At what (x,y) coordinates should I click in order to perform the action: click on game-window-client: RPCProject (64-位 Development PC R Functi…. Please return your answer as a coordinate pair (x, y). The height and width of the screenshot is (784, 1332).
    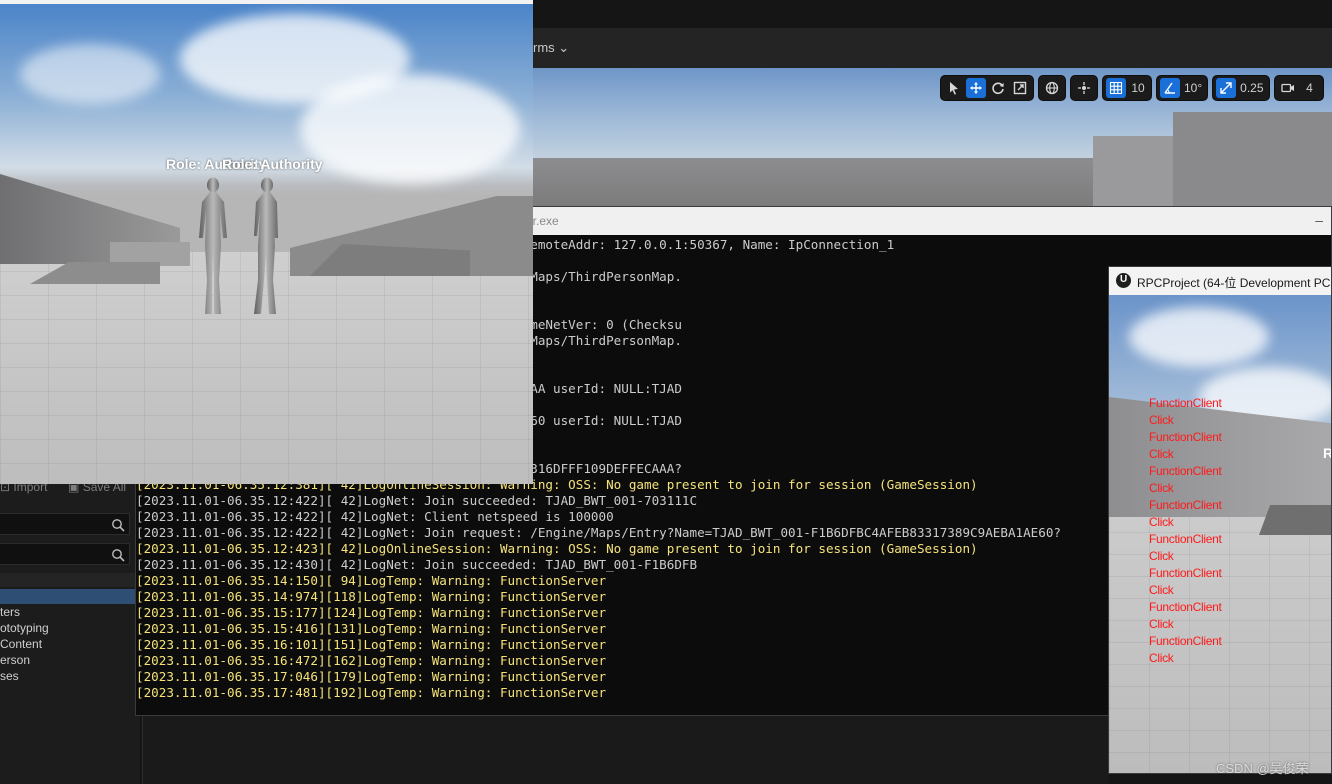
    Looking at the image, I should click on (1220, 520).